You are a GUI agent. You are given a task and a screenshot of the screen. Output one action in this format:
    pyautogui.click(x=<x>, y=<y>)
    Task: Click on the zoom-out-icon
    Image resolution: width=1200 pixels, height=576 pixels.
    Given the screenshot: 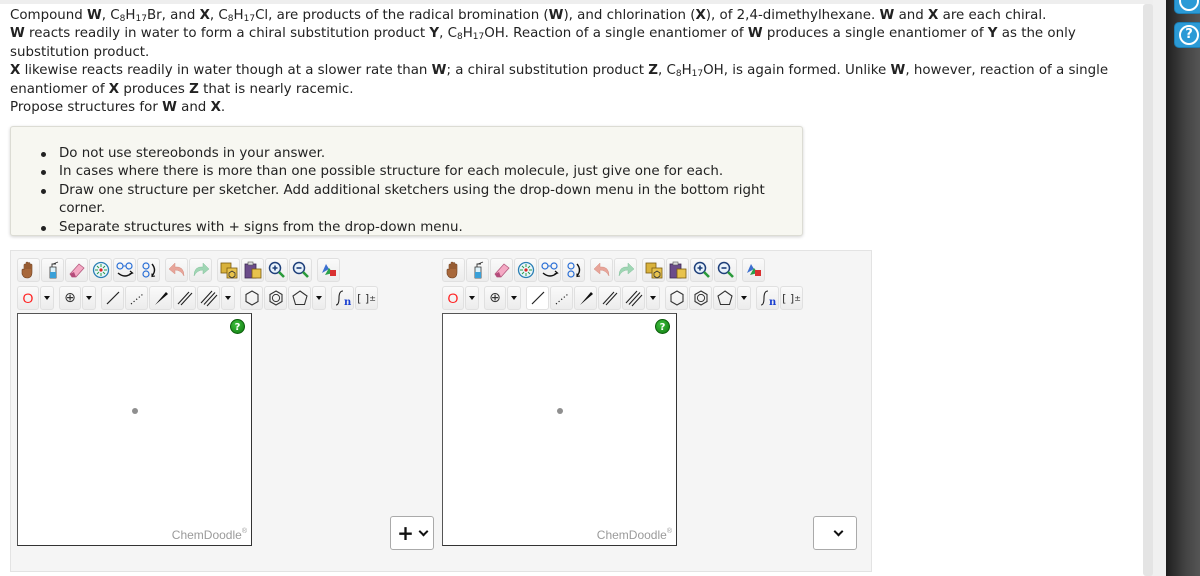 What is the action you would take?
    pyautogui.click(x=300, y=269)
    